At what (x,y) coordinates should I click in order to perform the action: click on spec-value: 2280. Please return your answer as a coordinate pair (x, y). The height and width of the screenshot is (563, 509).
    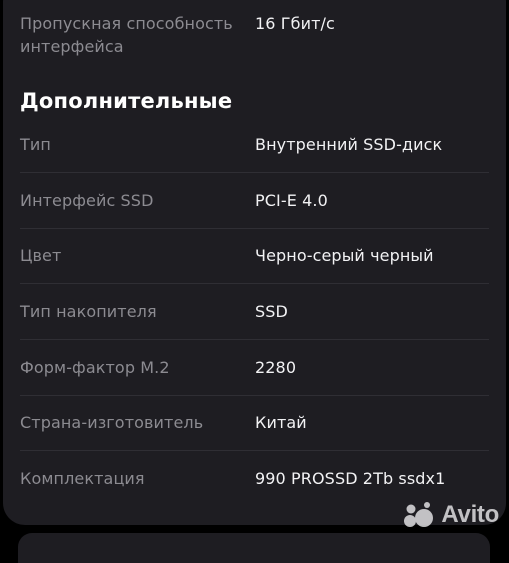
    Looking at the image, I should click on (275, 367).